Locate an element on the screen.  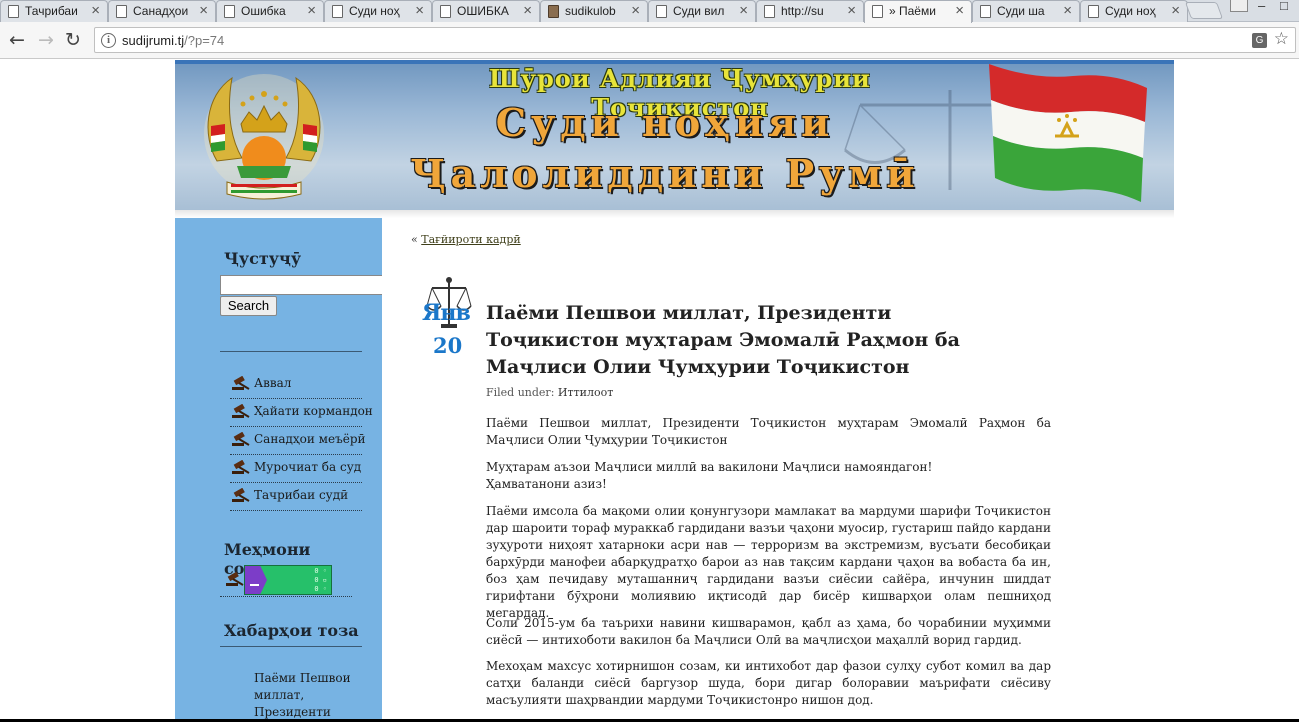
sidebar-item-appeal: Мурочиат ба суд is located at coordinates (296, 469).